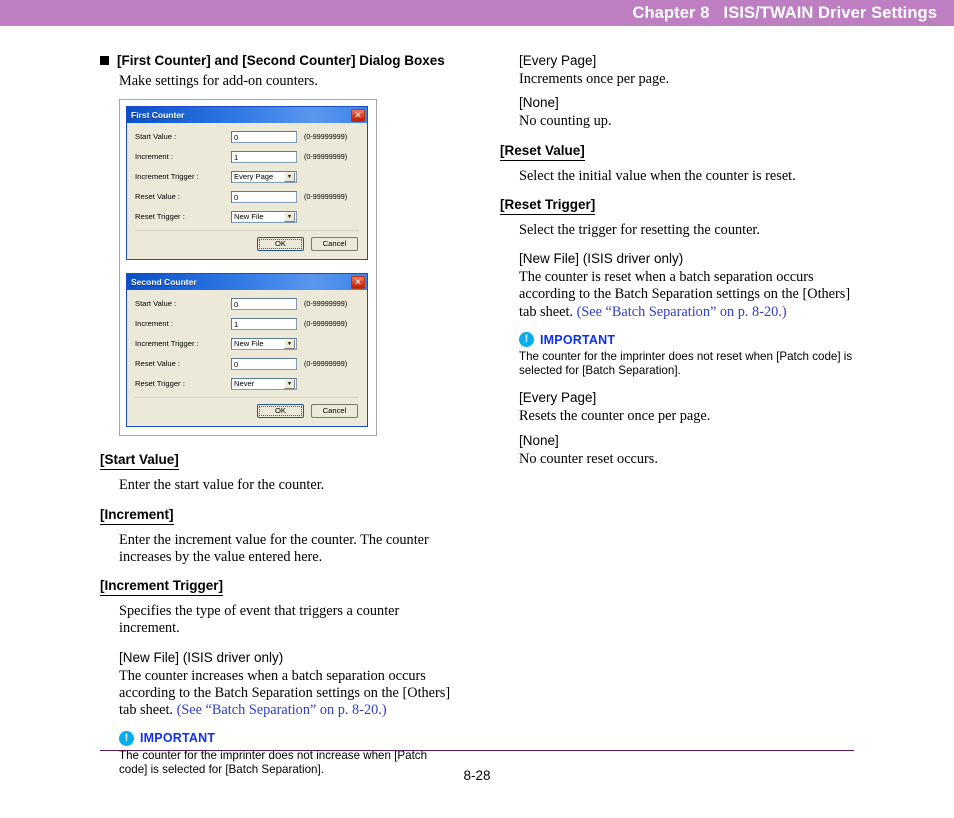 This screenshot has width=954, height=818. Describe the element at coordinates (594, 79) in the screenshot. I see `option-every-page-body: Increments once per page.` at that location.